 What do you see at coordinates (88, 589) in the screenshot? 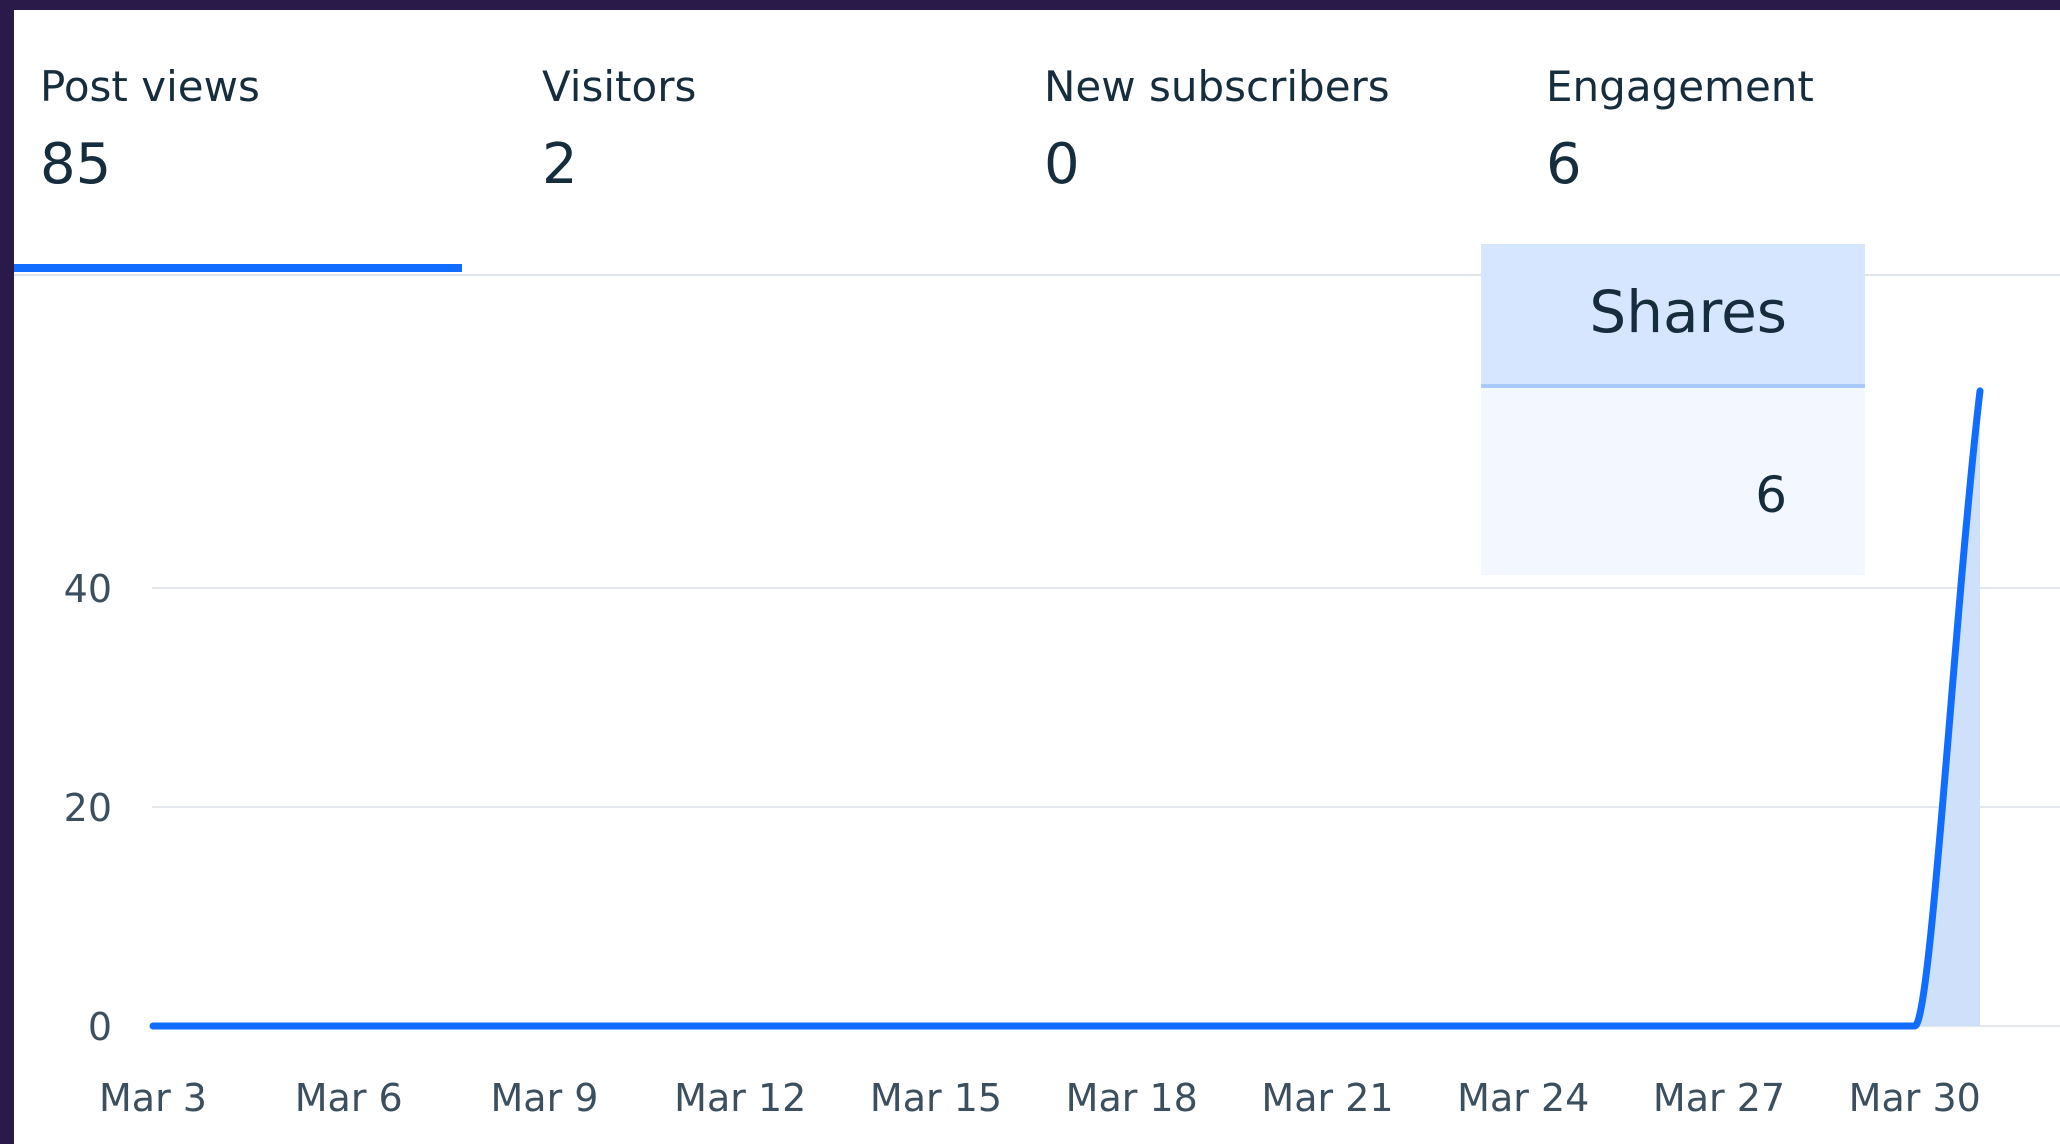
I see `y-tick-label: 40` at bounding box center [88, 589].